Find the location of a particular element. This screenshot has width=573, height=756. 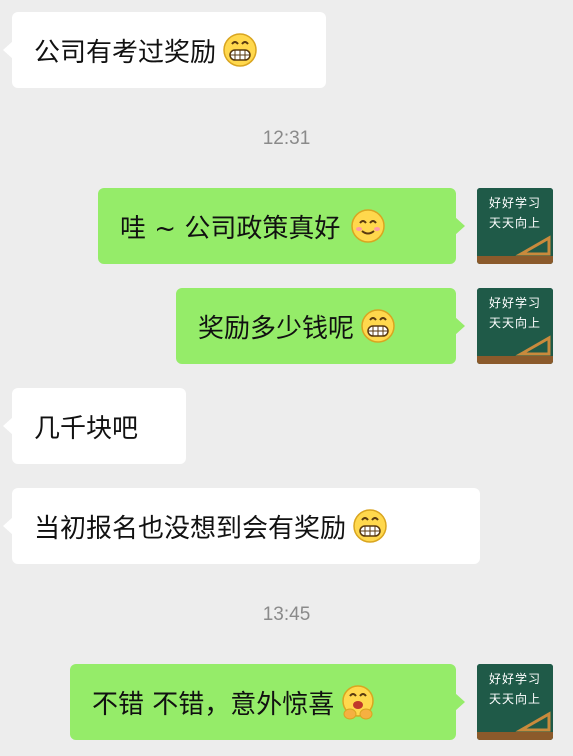

incoming-message-bubble: 公司有考过奖励 is located at coordinates (164, 50).